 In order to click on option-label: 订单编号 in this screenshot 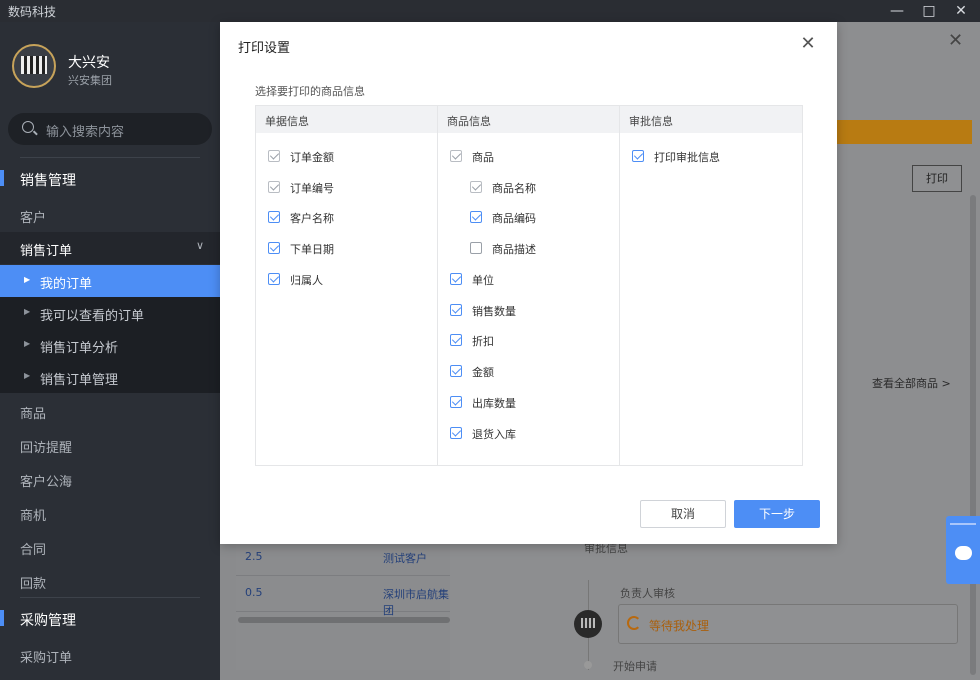, I will do `click(312, 188)`.